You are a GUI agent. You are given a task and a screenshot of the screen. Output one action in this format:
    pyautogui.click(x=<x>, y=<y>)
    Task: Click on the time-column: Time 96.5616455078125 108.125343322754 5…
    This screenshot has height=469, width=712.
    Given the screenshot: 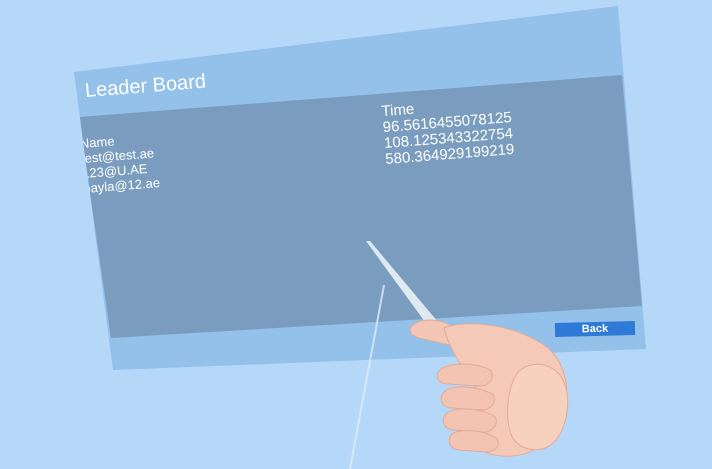 What is the action you would take?
    pyautogui.click(x=448, y=131)
    